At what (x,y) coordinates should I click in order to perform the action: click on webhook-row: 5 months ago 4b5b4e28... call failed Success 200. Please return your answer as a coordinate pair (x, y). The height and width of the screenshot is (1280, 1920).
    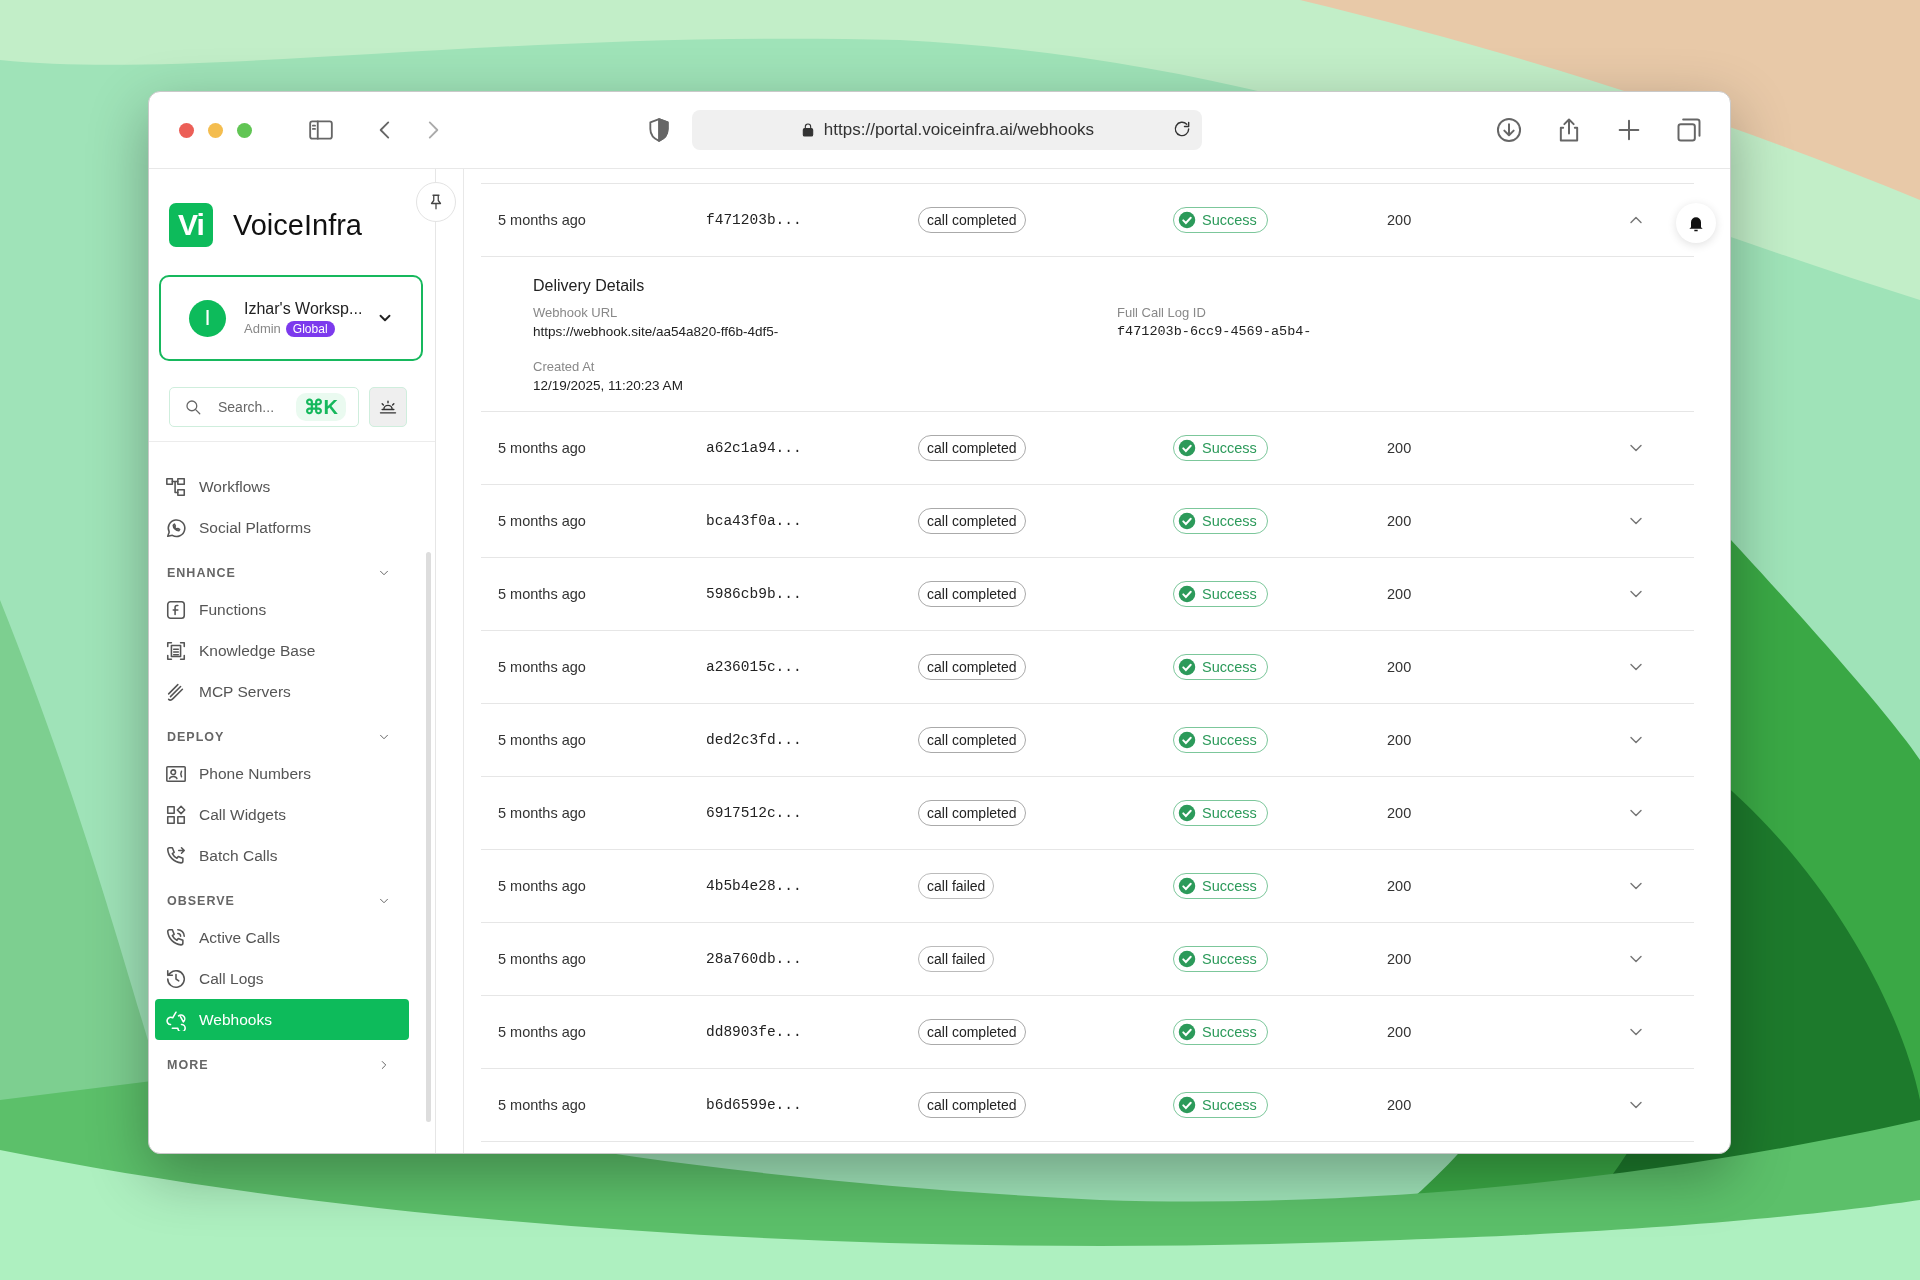
    Looking at the image, I should click on (1073, 886).